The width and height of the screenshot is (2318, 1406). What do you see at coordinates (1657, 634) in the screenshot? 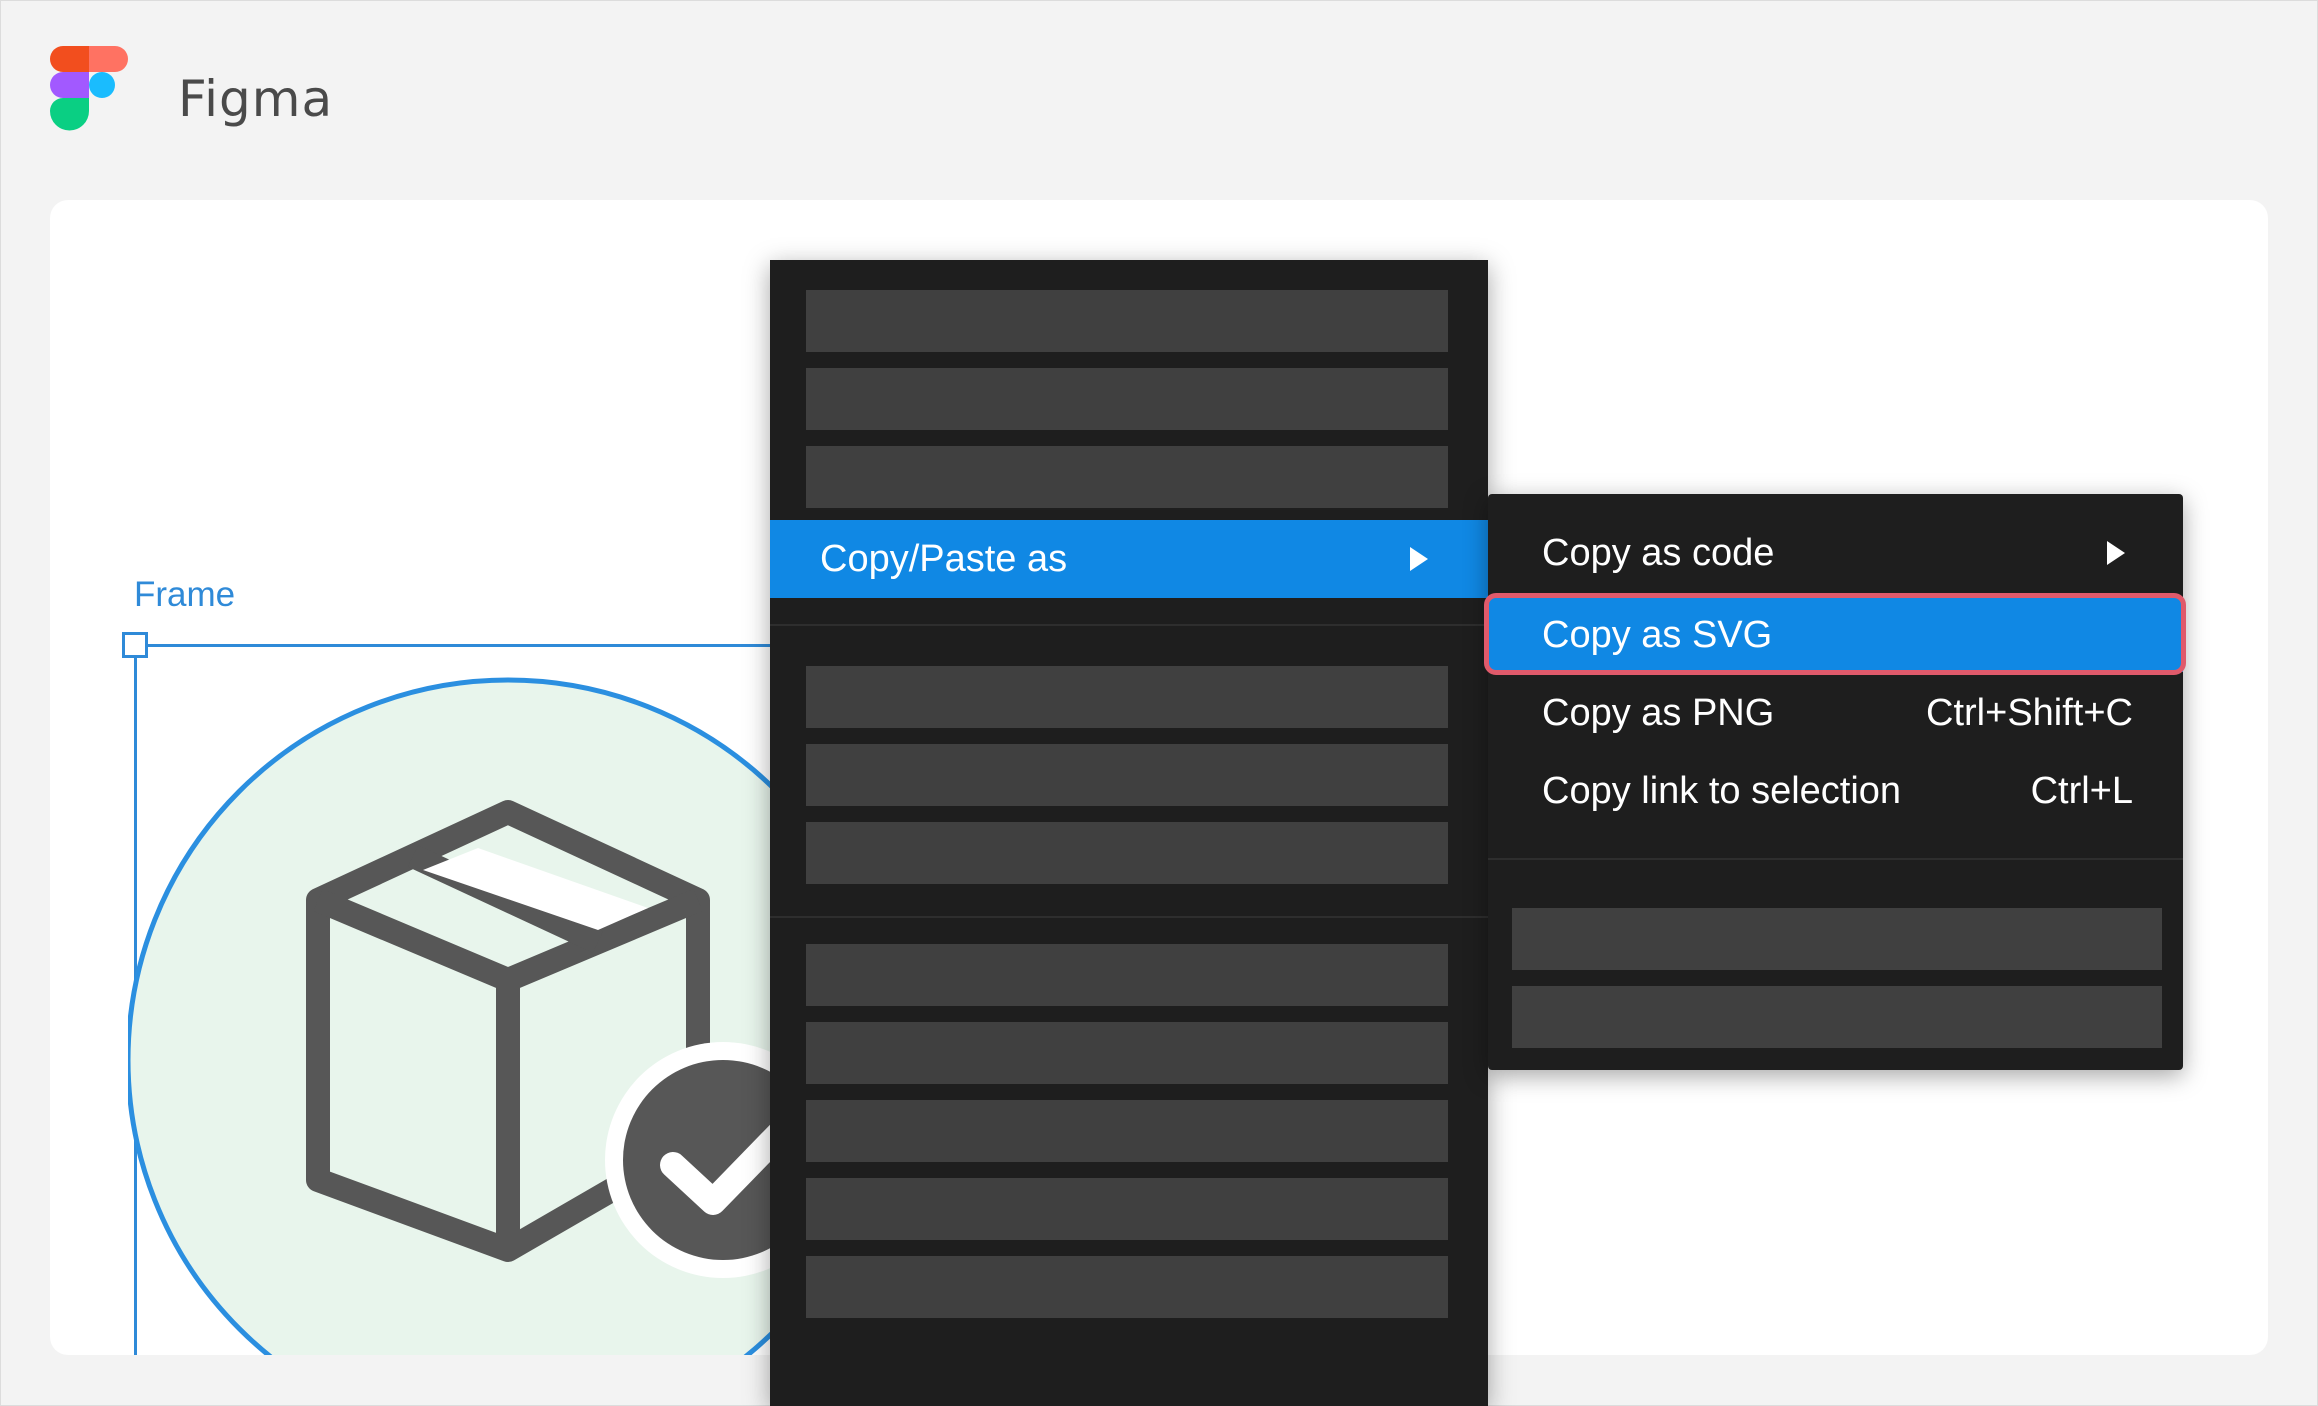
I see `menu-item-label: Copy as SVG` at bounding box center [1657, 634].